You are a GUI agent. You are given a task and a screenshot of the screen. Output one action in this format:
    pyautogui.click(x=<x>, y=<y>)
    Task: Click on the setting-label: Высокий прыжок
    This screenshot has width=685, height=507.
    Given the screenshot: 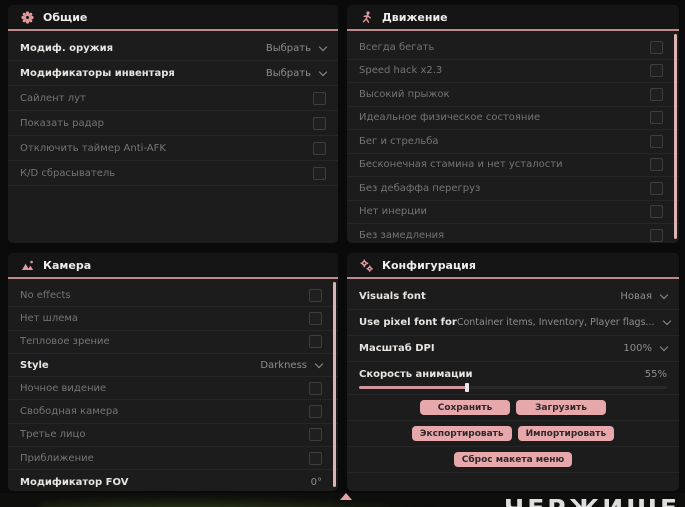 What is the action you would take?
    pyautogui.click(x=404, y=94)
    